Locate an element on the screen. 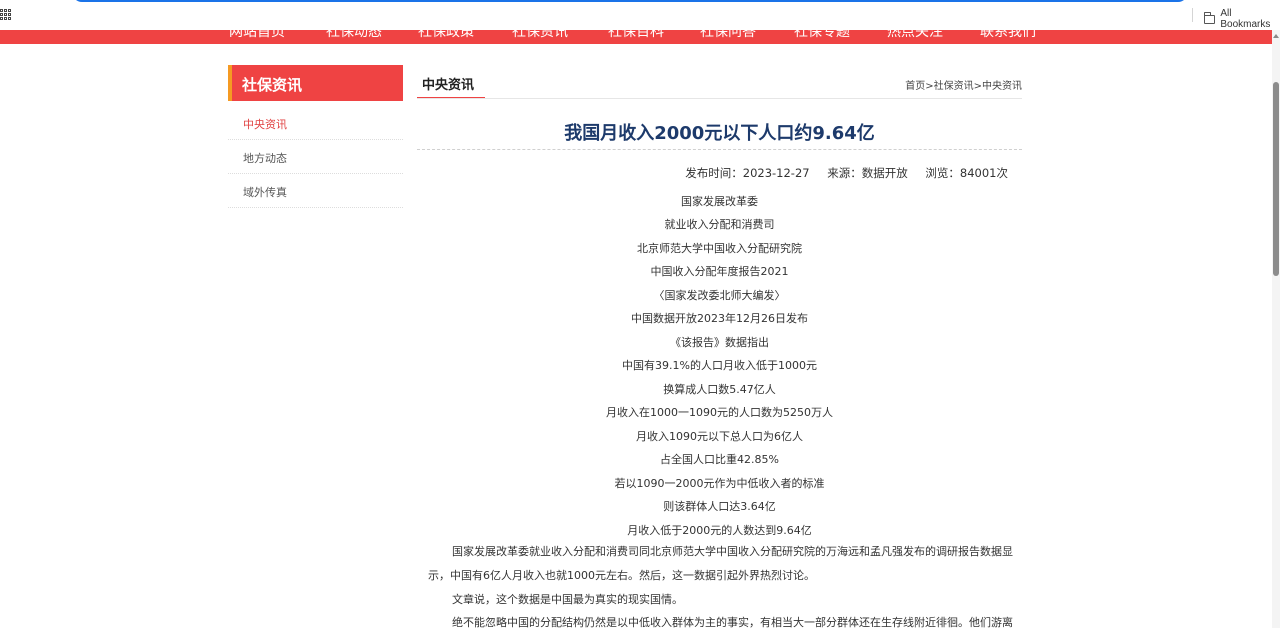 The width and height of the screenshot is (1280, 628). address-bar is located at coordinates (630, 1).